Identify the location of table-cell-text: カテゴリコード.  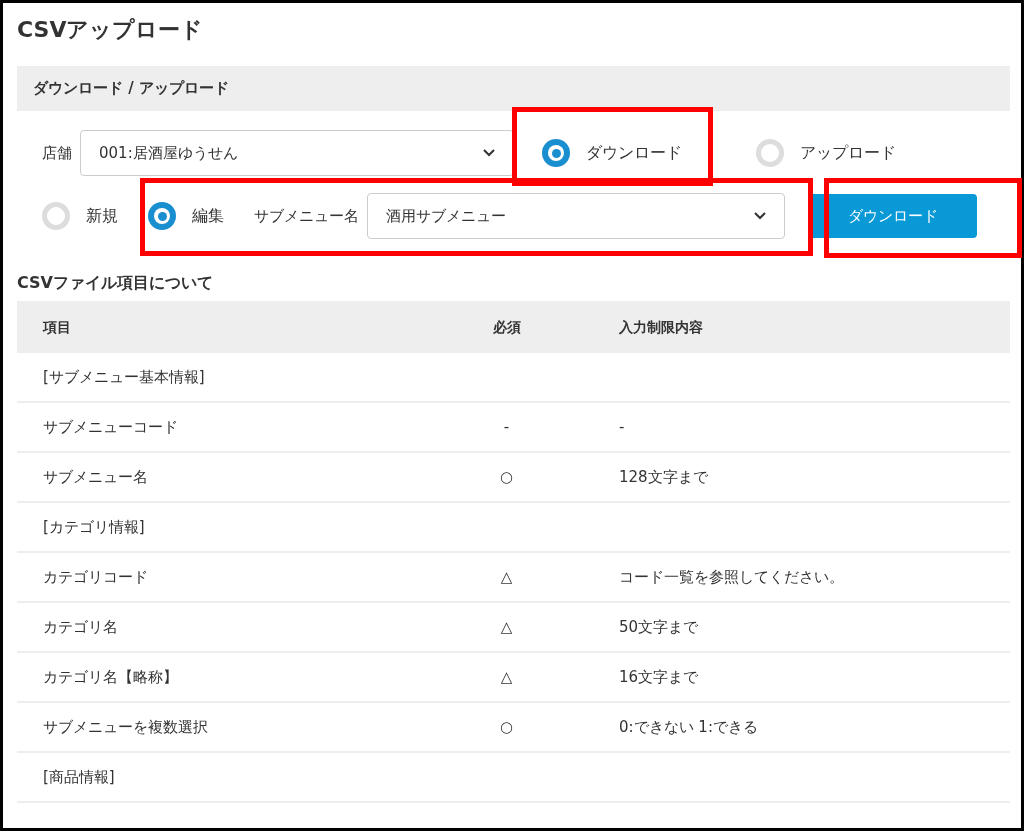
(95, 577).